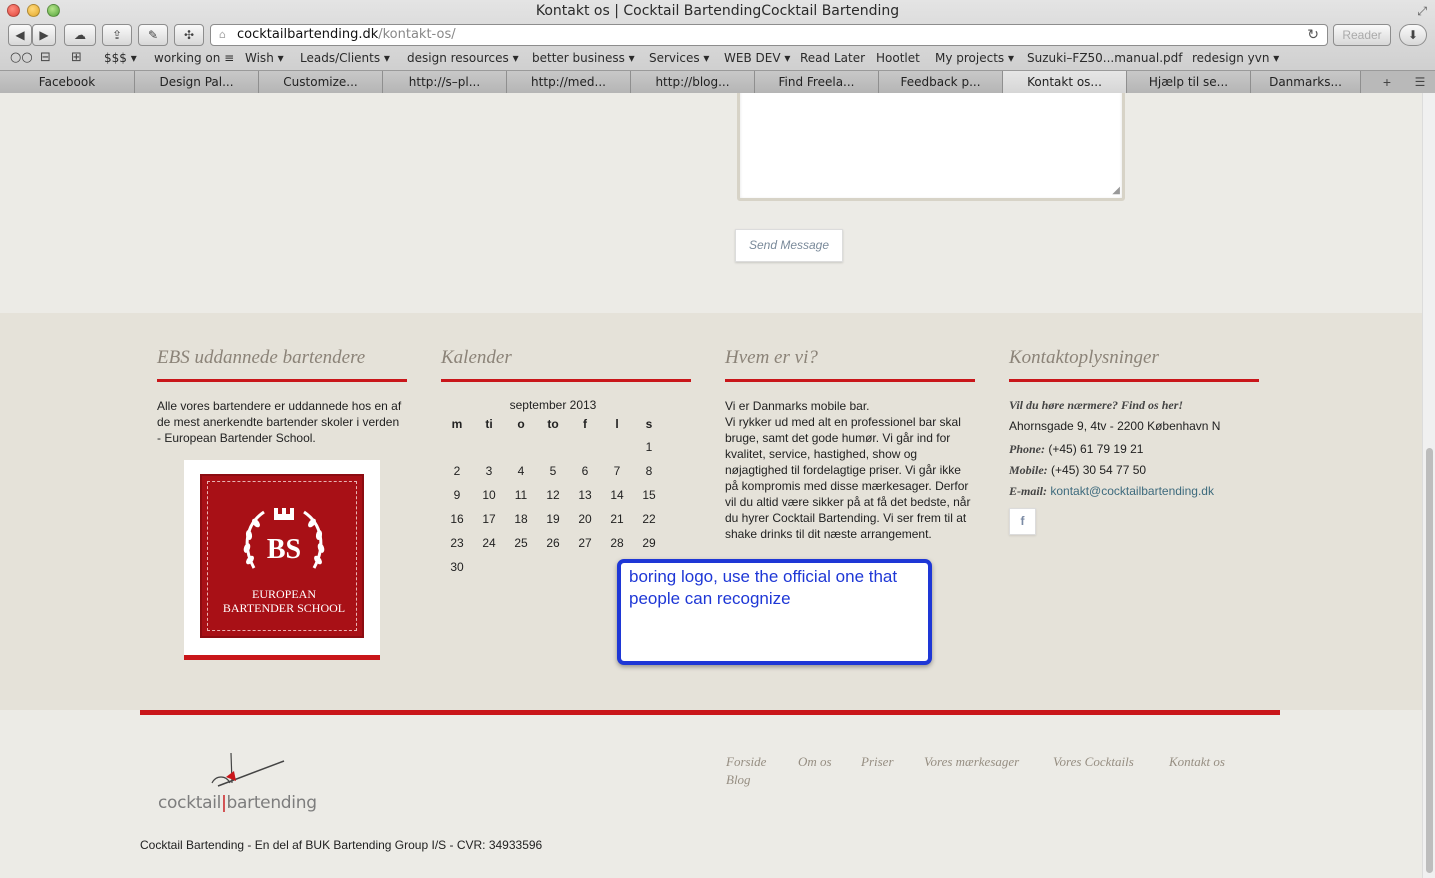 Image resolution: width=1435 pixels, height=878 pixels. Describe the element at coordinates (585, 471) in the screenshot. I see `calendar-day: 6` at that location.